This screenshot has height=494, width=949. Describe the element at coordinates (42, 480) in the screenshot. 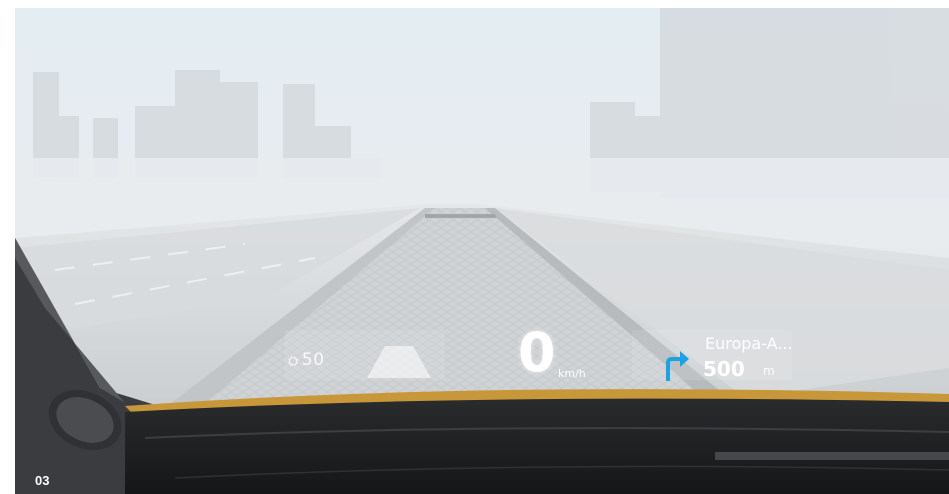

I see `figure-number: 03` at that location.